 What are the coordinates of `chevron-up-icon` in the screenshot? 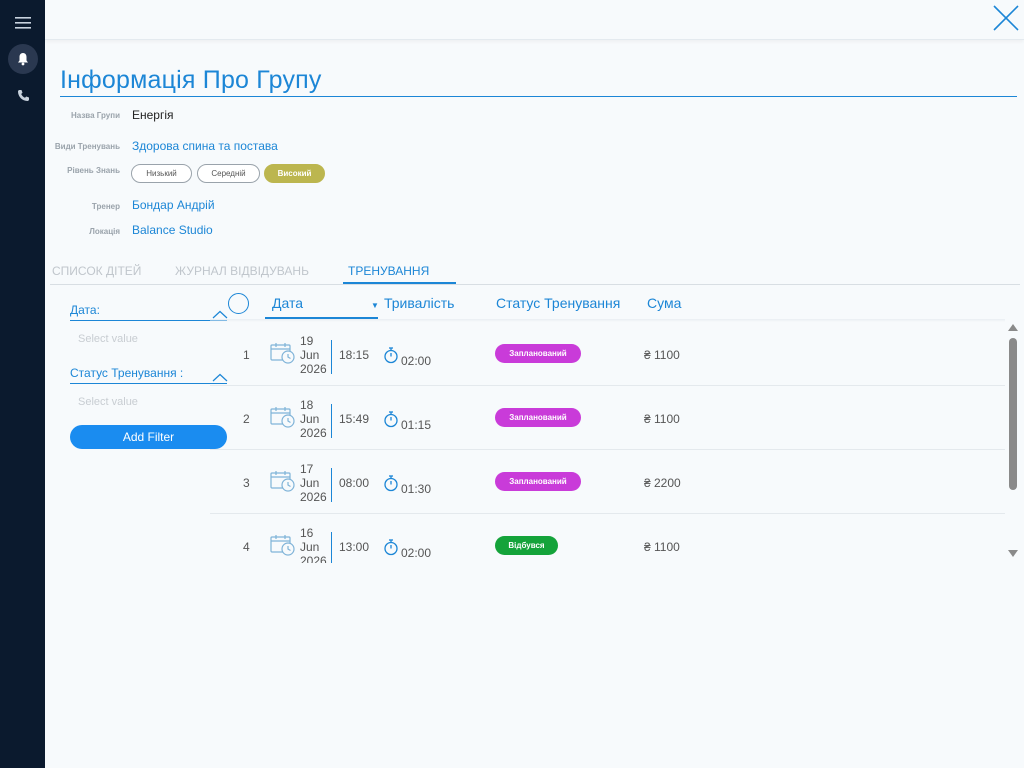 It's located at (220, 313).